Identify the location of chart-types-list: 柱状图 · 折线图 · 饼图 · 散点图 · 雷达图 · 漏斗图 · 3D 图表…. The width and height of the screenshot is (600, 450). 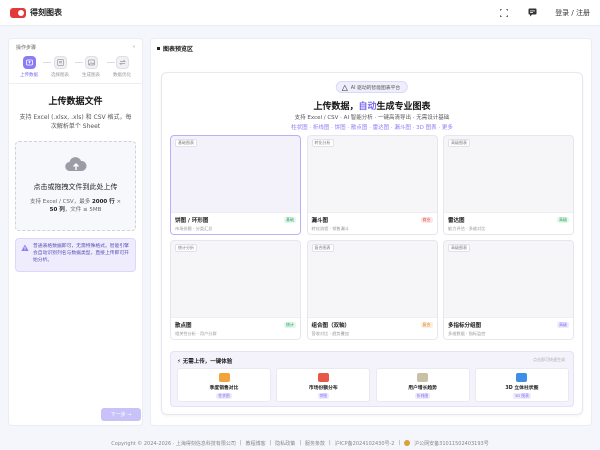
(372, 128).